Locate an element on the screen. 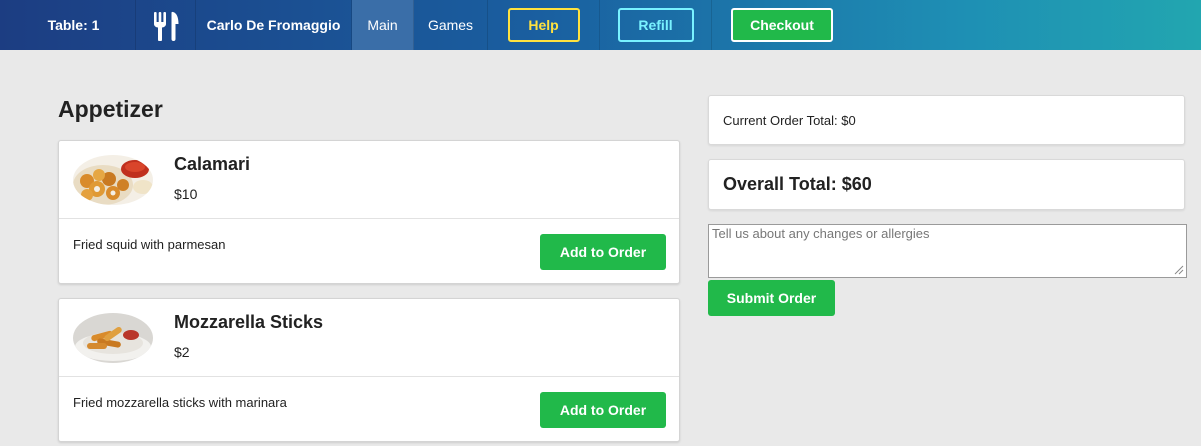 The image size is (1201, 446). menu-item-price: $10 is located at coordinates (186, 194).